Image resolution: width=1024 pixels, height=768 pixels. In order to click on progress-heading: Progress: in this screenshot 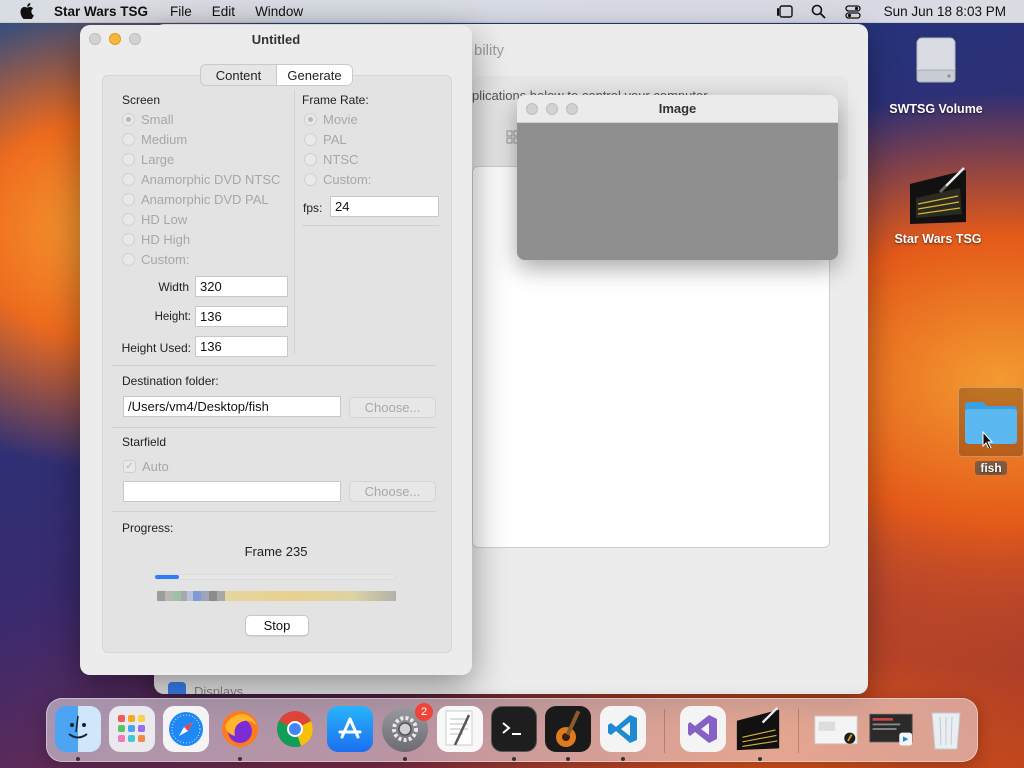, I will do `click(148, 528)`.